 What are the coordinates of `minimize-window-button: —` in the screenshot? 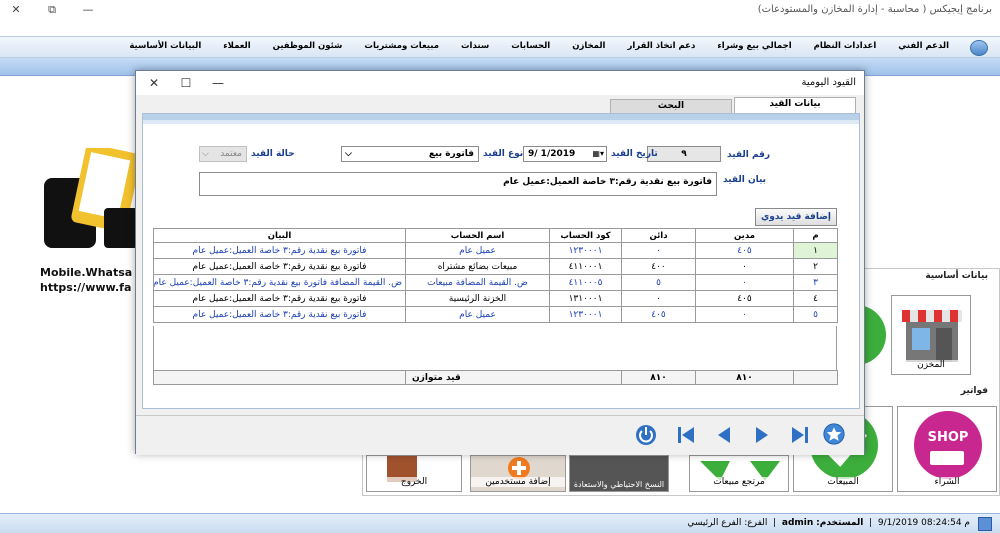 It's located at (88, 10).